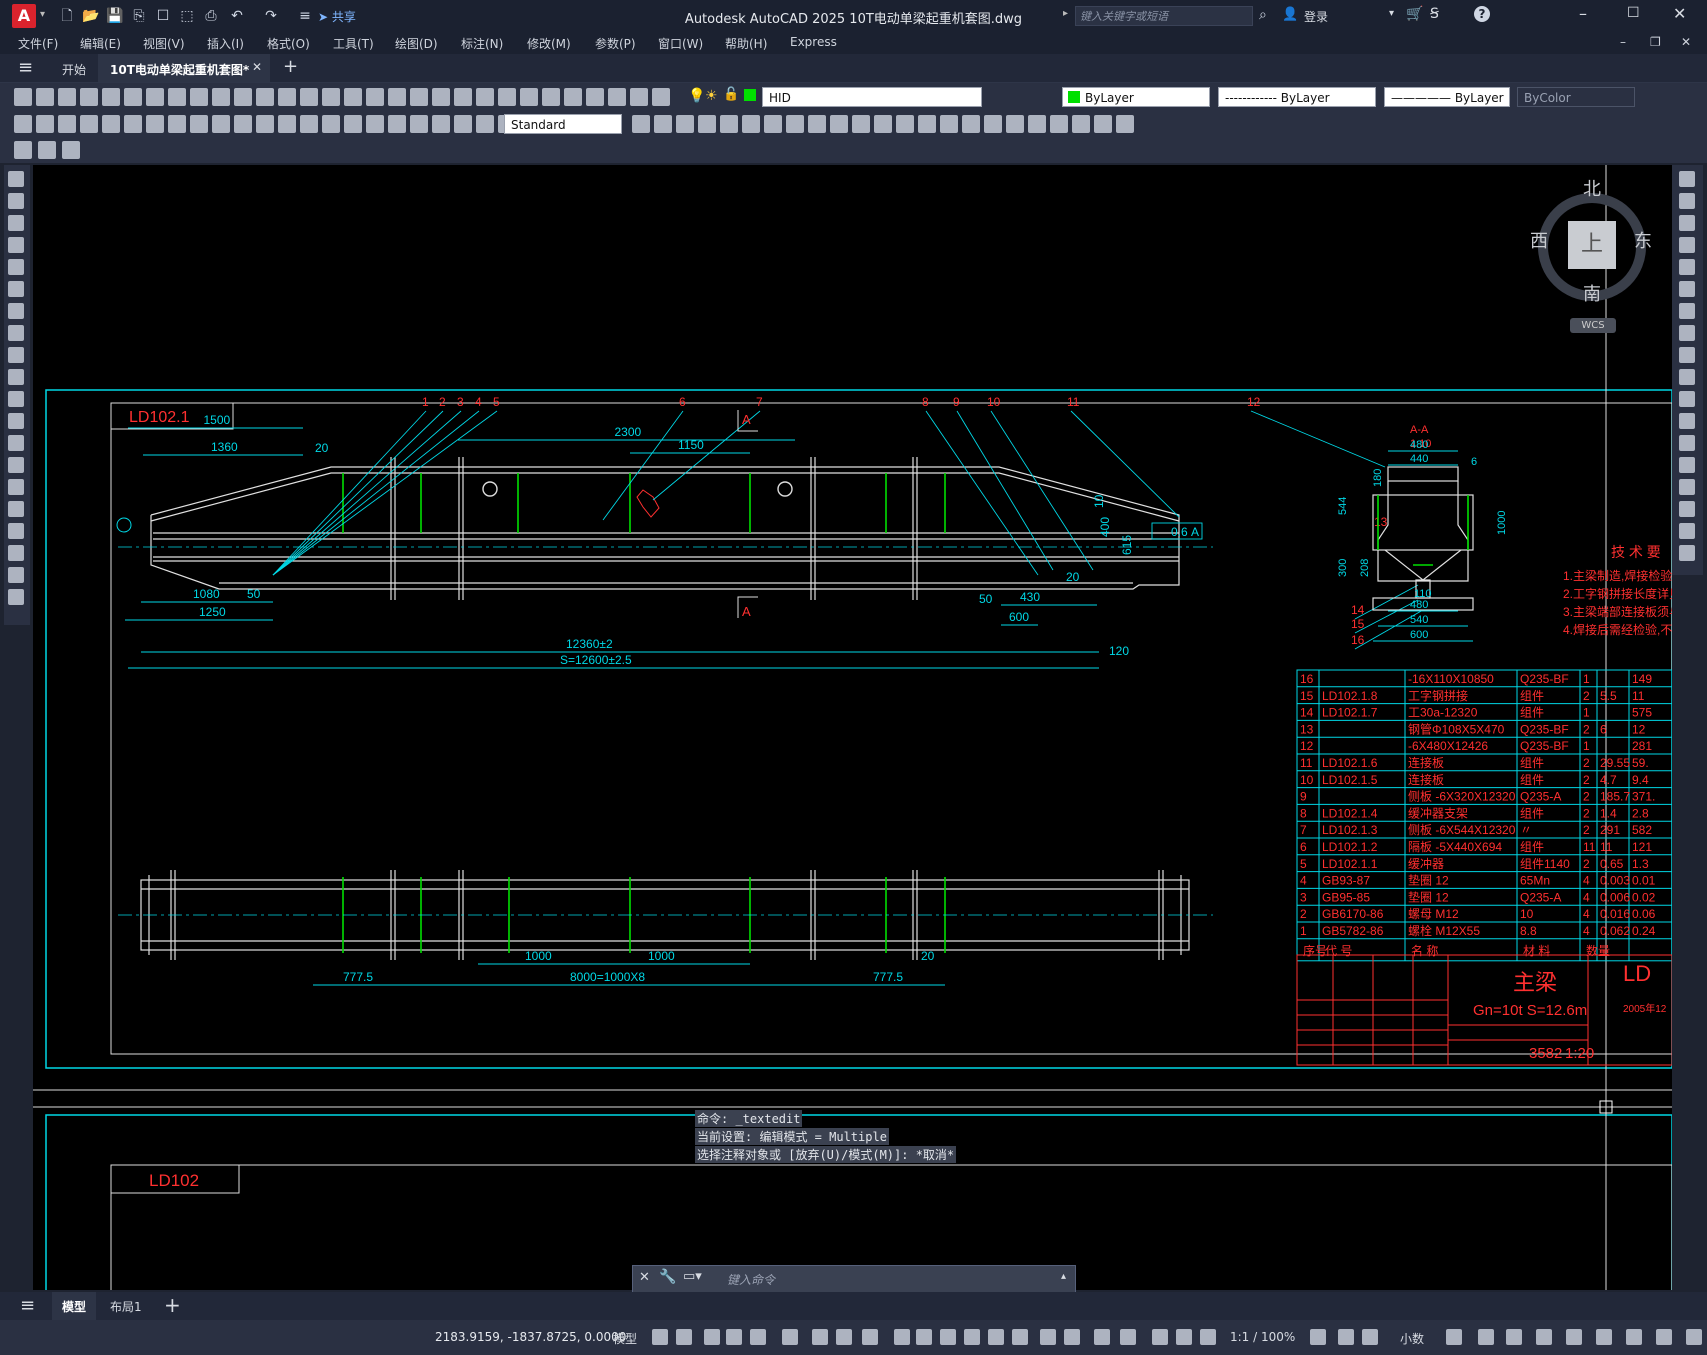 The width and height of the screenshot is (1707, 1355). Describe the element at coordinates (67, 16) in the screenshot. I see `new-file-icon: 🗋` at that location.